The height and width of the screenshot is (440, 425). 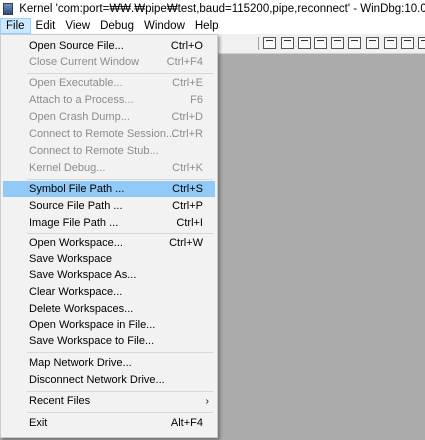 What do you see at coordinates (109, 100) in the screenshot?
I see `menu-item-attach-to-process: Attach to a Process... F6` at bounding box center [109, 100].